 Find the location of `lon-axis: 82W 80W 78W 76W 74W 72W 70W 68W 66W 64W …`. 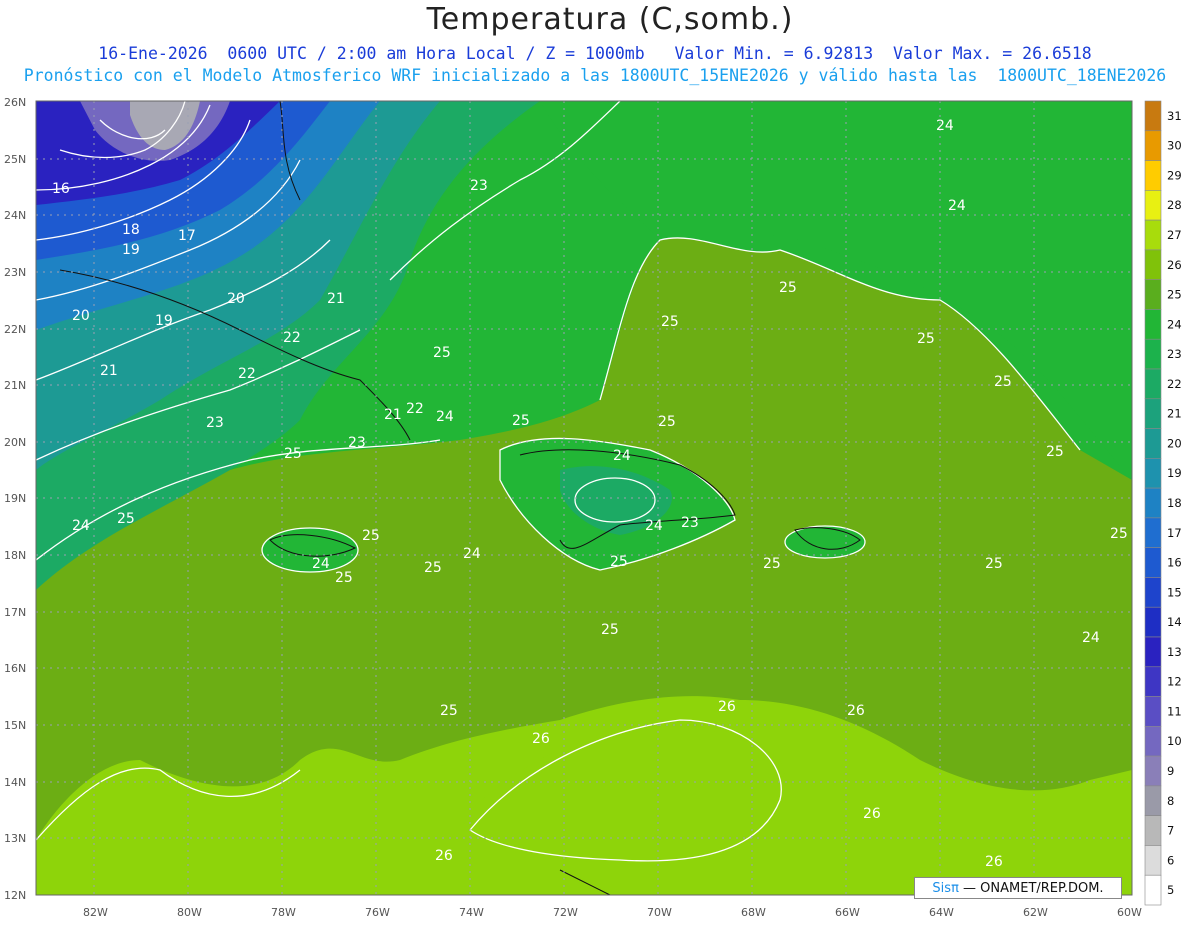

lon-axis: 82W 80W 78W 76W 74W 72W 70W 68W 66W 64W … is located at coordinates (612, 912).